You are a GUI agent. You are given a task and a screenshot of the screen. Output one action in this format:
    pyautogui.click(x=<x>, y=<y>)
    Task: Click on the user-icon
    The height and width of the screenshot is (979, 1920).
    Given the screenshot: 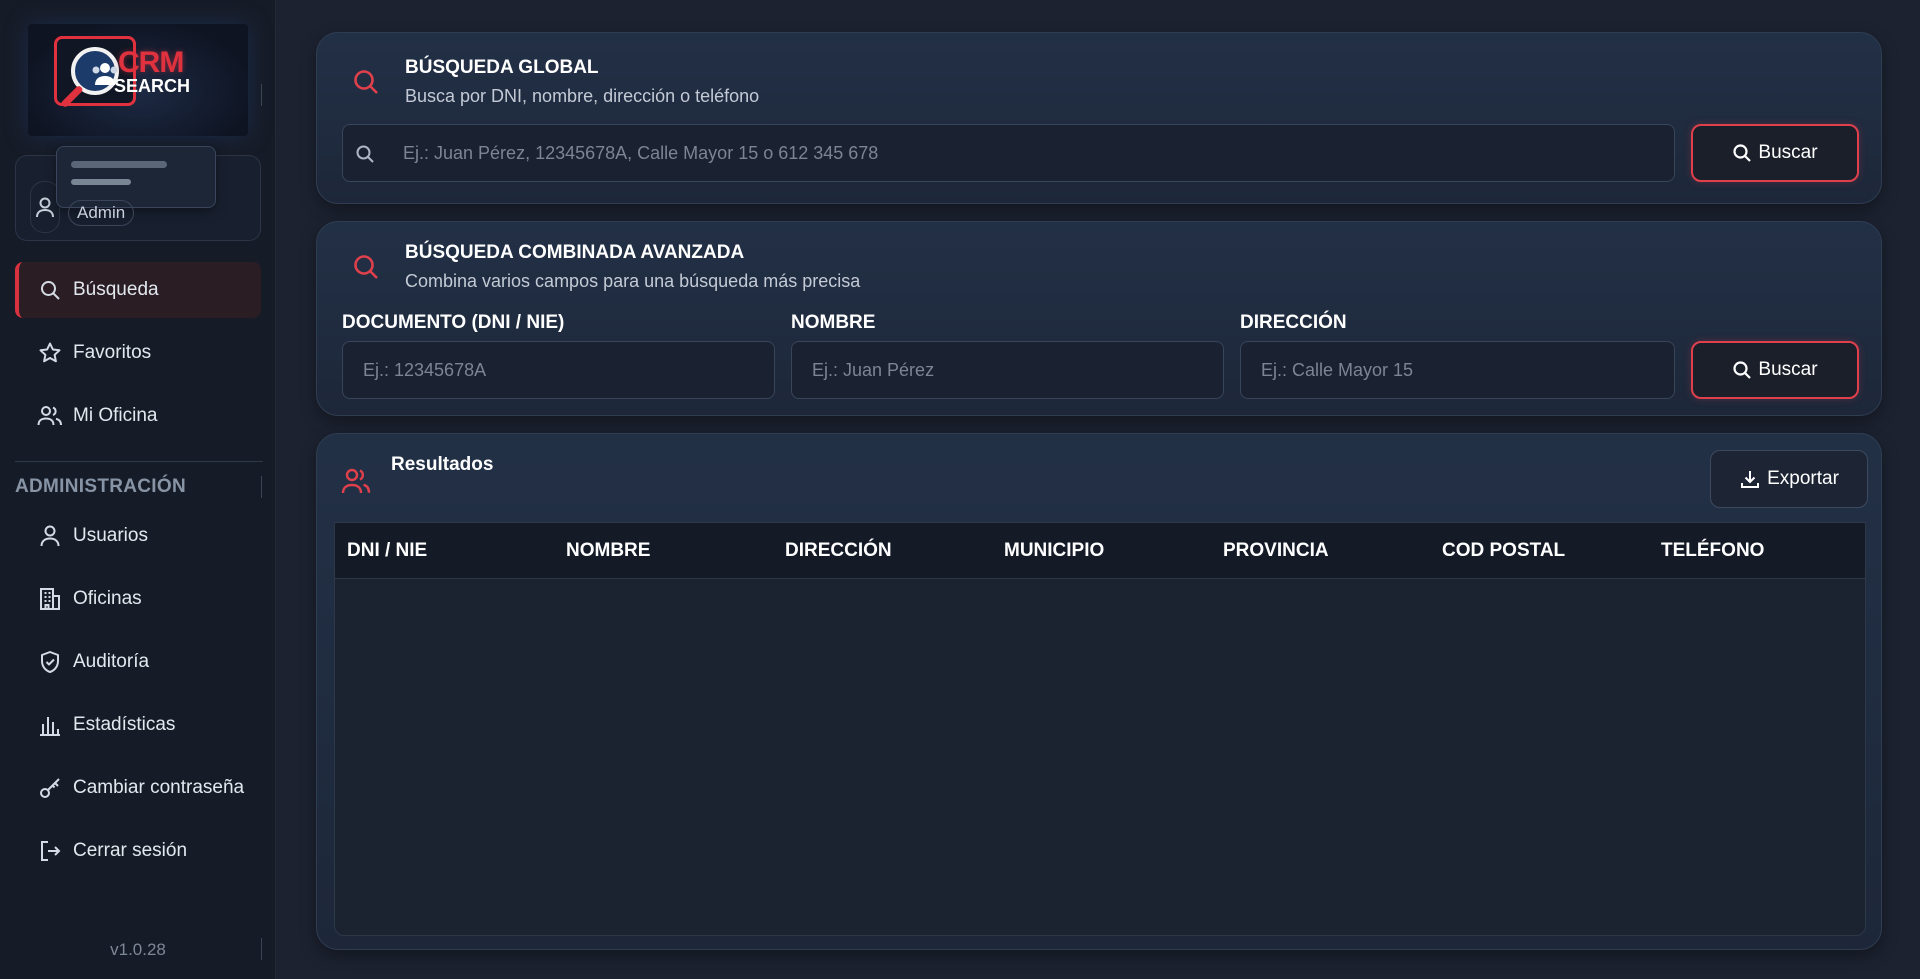 What is the action you would take?
    pyautogui.click(x=50, y=536)
    